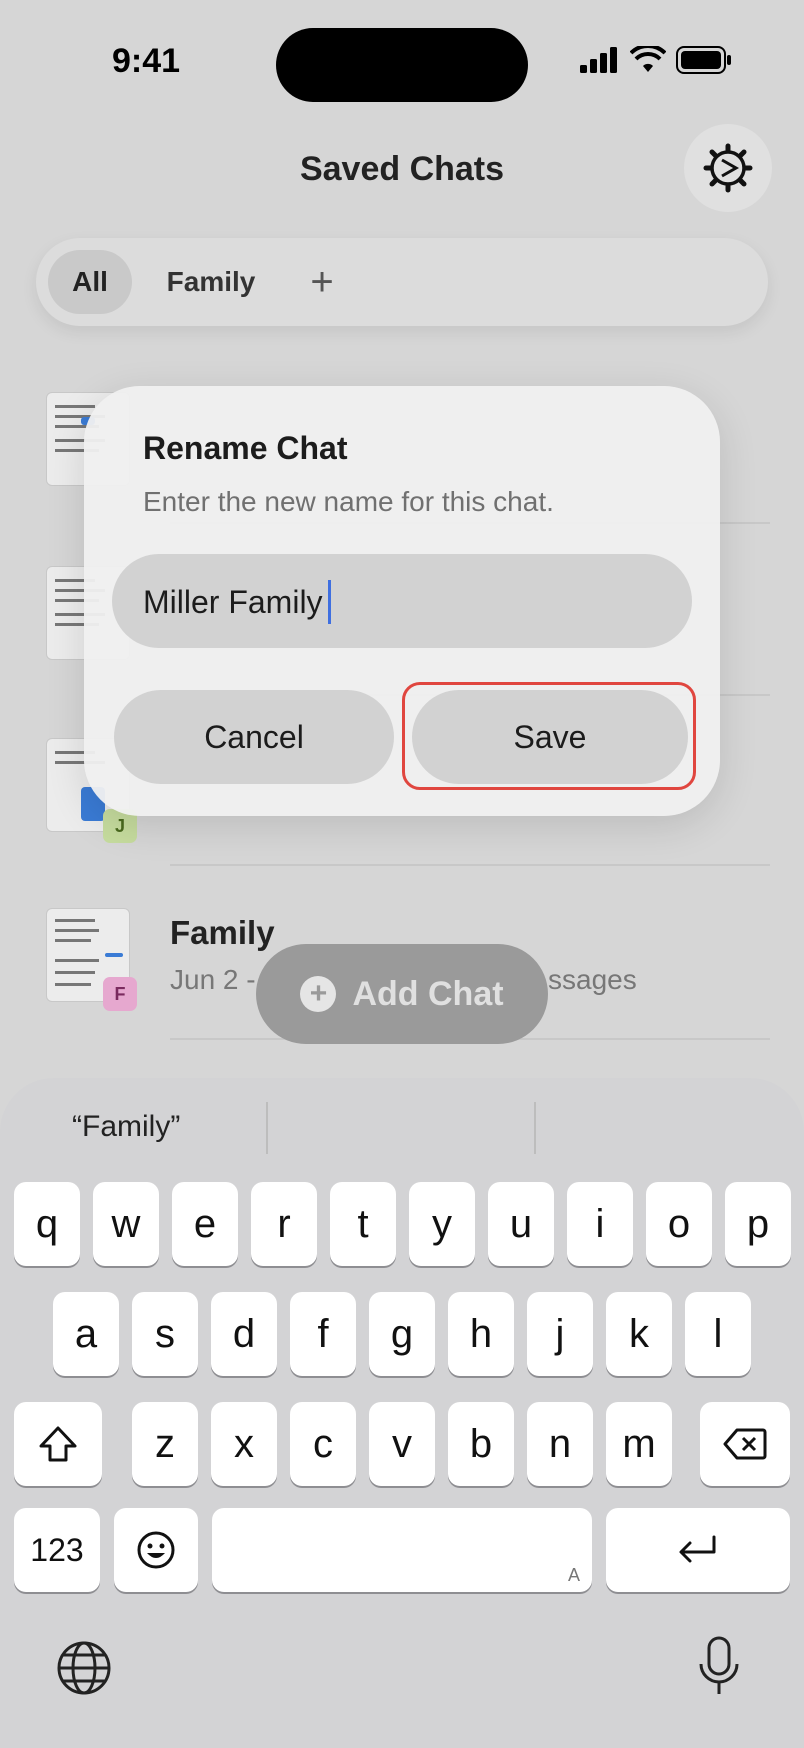  I want to click on chat-badge: F, so click(120, 994).